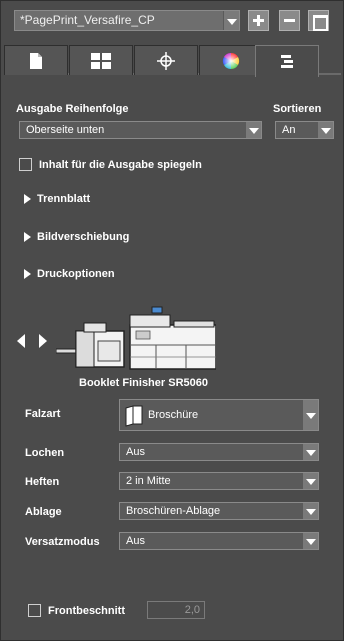  I want to click on section-print-options: Druckoptionen, so click(76, 274).